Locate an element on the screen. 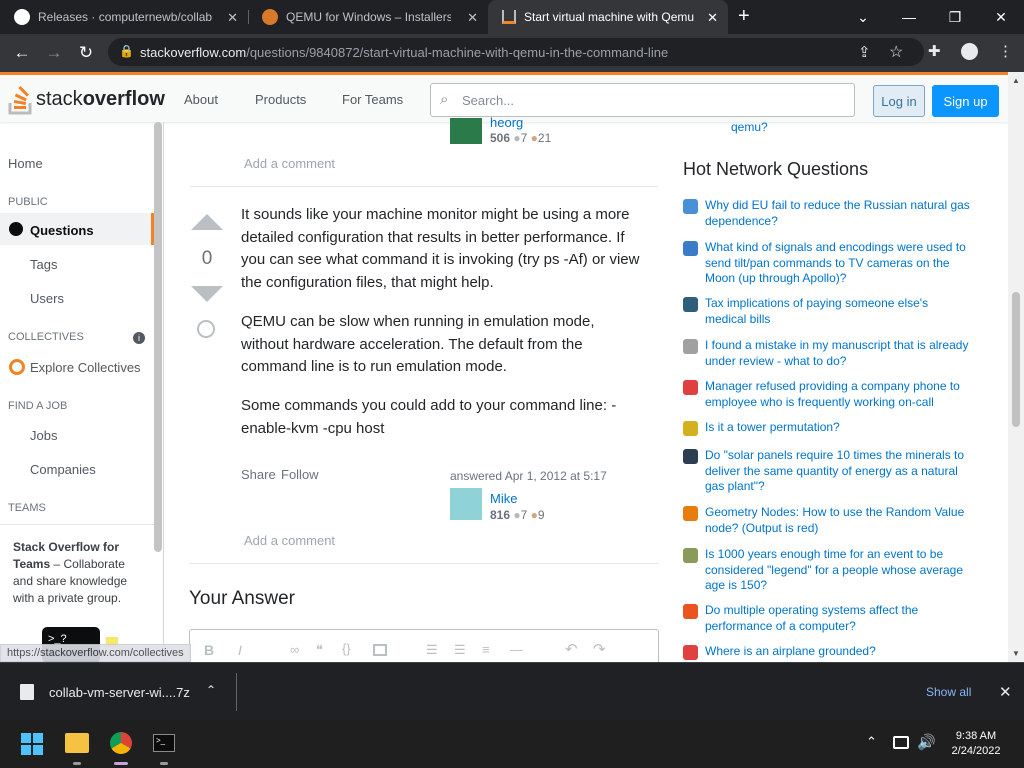 The image size is (1024, 768). quote-icon: ❝ is located at coordinates (319, 650).